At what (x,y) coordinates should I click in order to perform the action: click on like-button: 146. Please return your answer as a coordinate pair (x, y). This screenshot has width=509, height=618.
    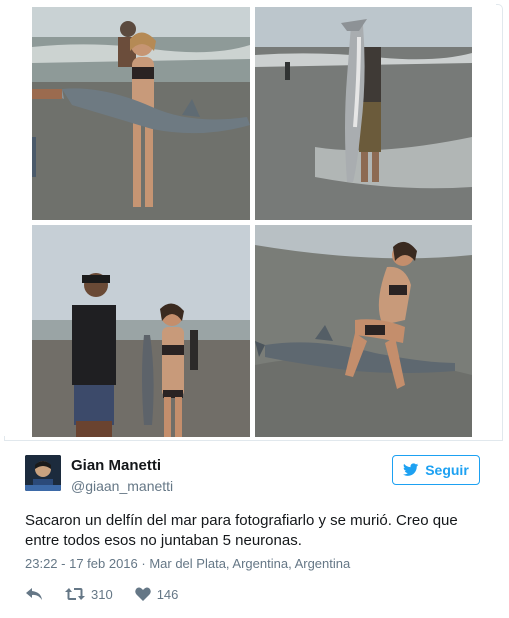
    Looking at the image, I should click on (156, 594).